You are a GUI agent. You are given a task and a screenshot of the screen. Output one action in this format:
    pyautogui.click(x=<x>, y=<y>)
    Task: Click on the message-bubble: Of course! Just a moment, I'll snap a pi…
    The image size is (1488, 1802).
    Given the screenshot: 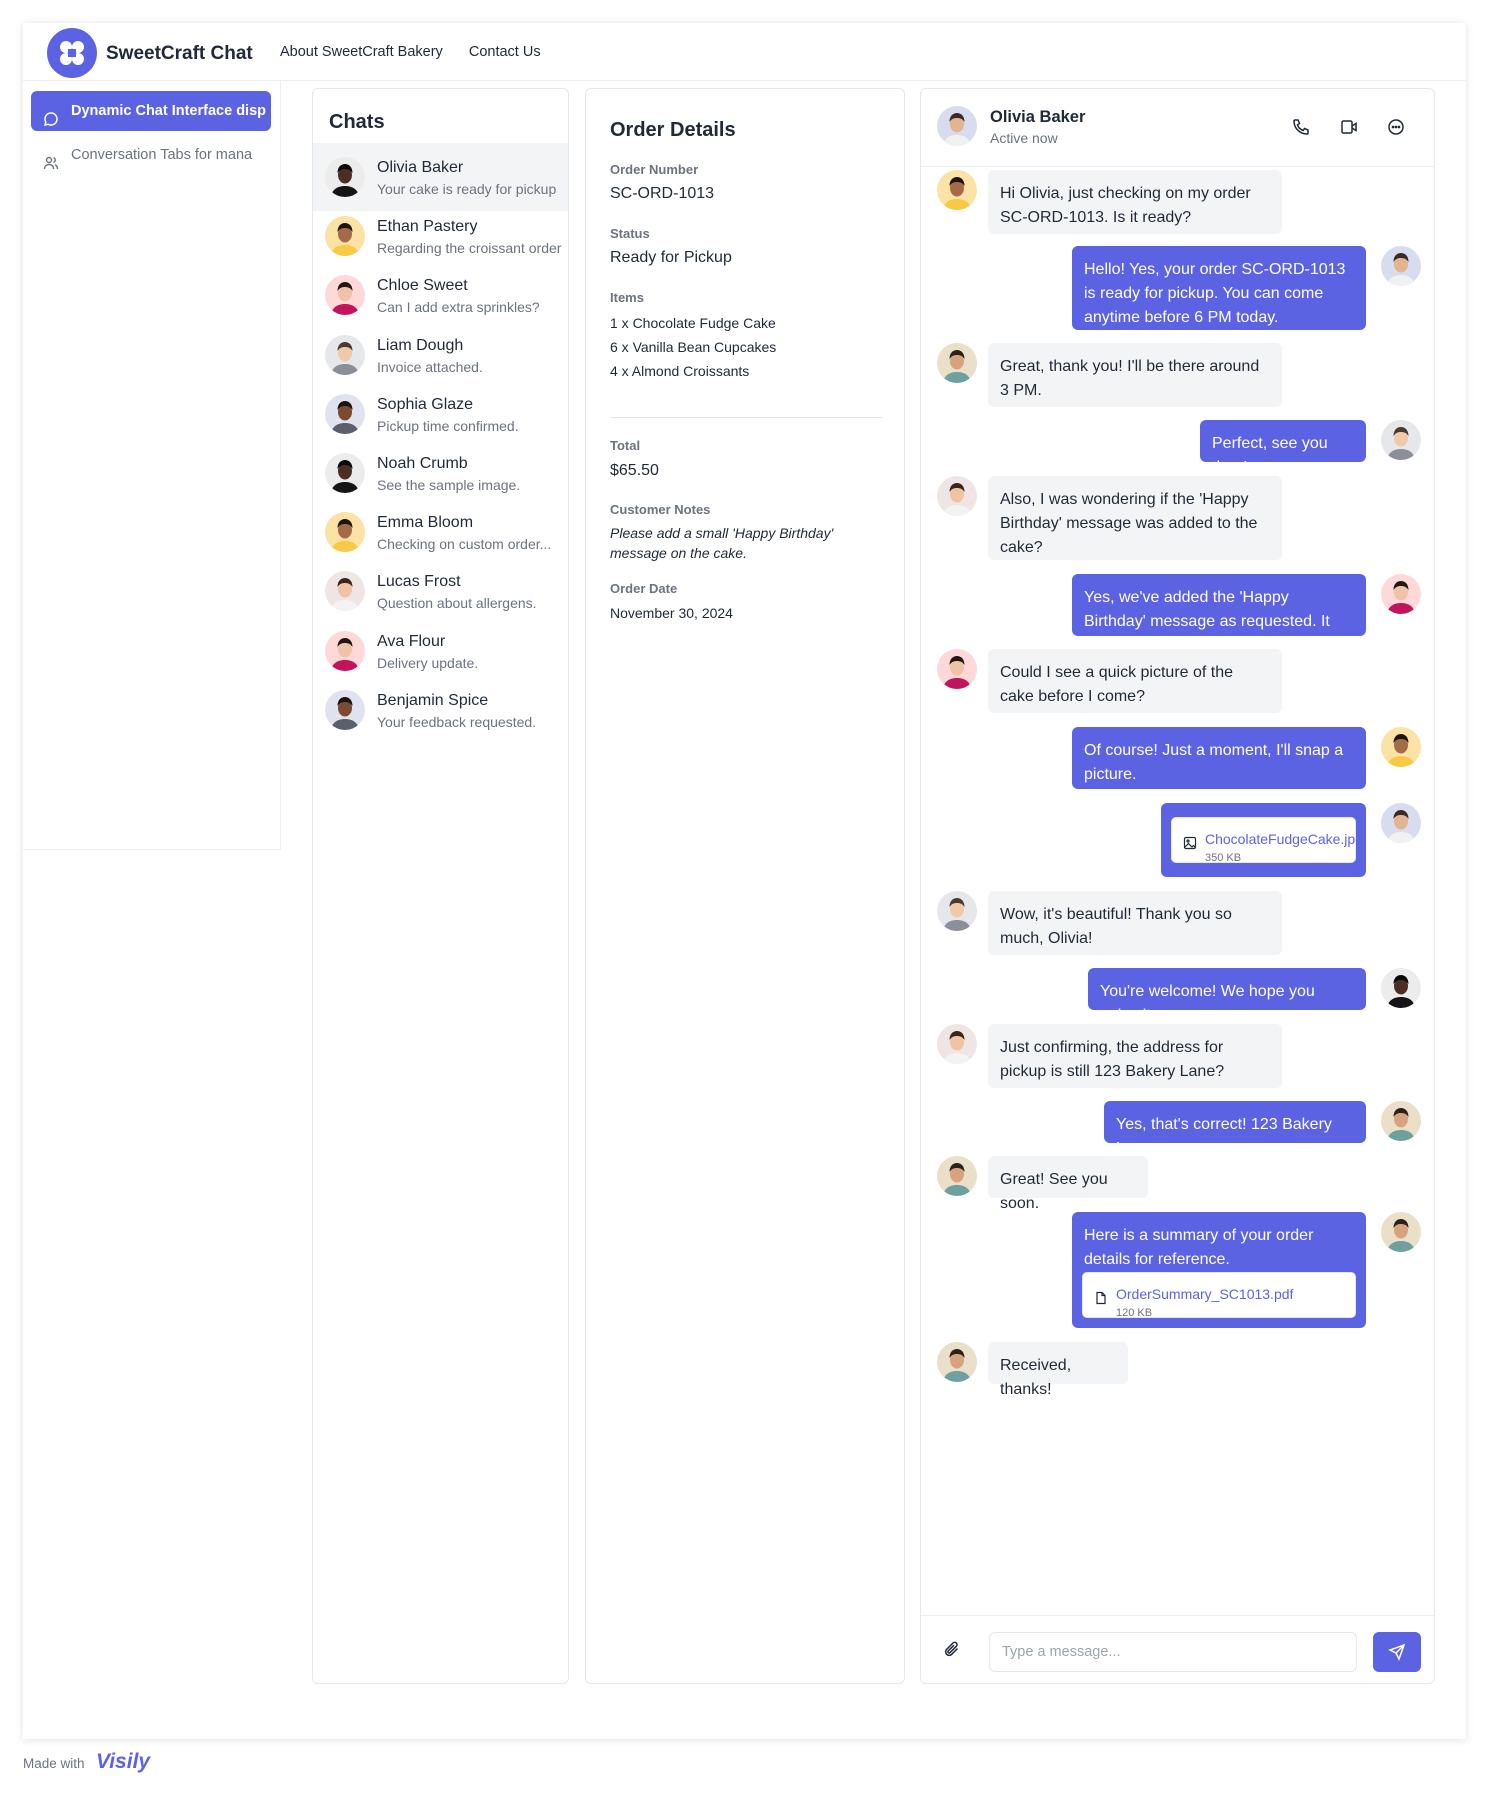 What is the action you would take?
    pyautogui.click(x=1219, y=758)
    